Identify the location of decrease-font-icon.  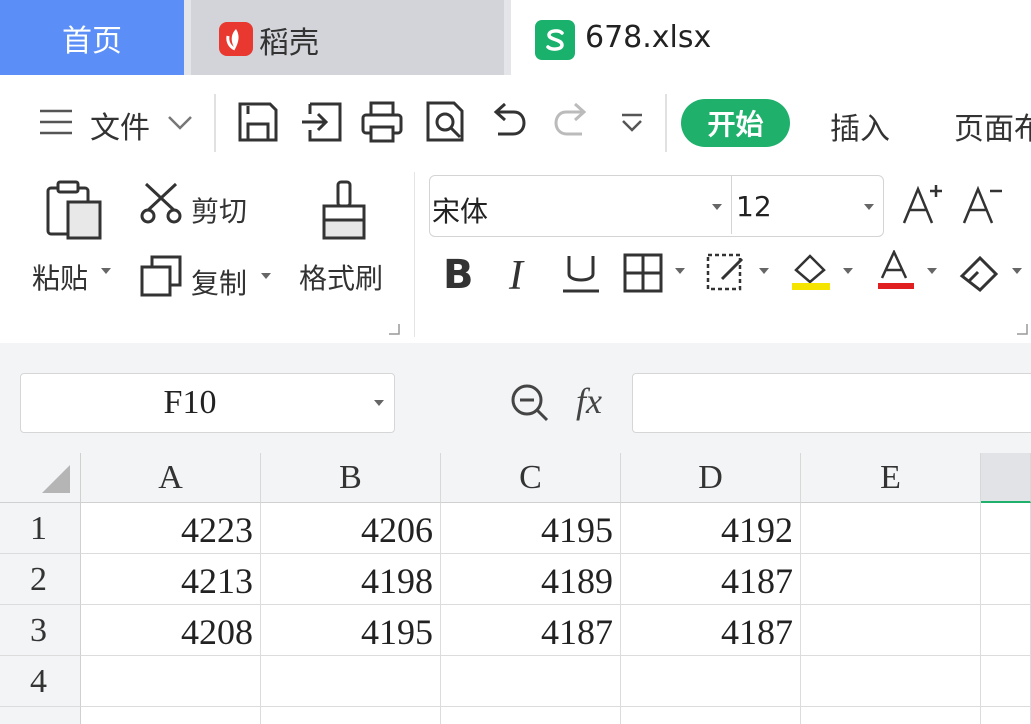
(983, 206).